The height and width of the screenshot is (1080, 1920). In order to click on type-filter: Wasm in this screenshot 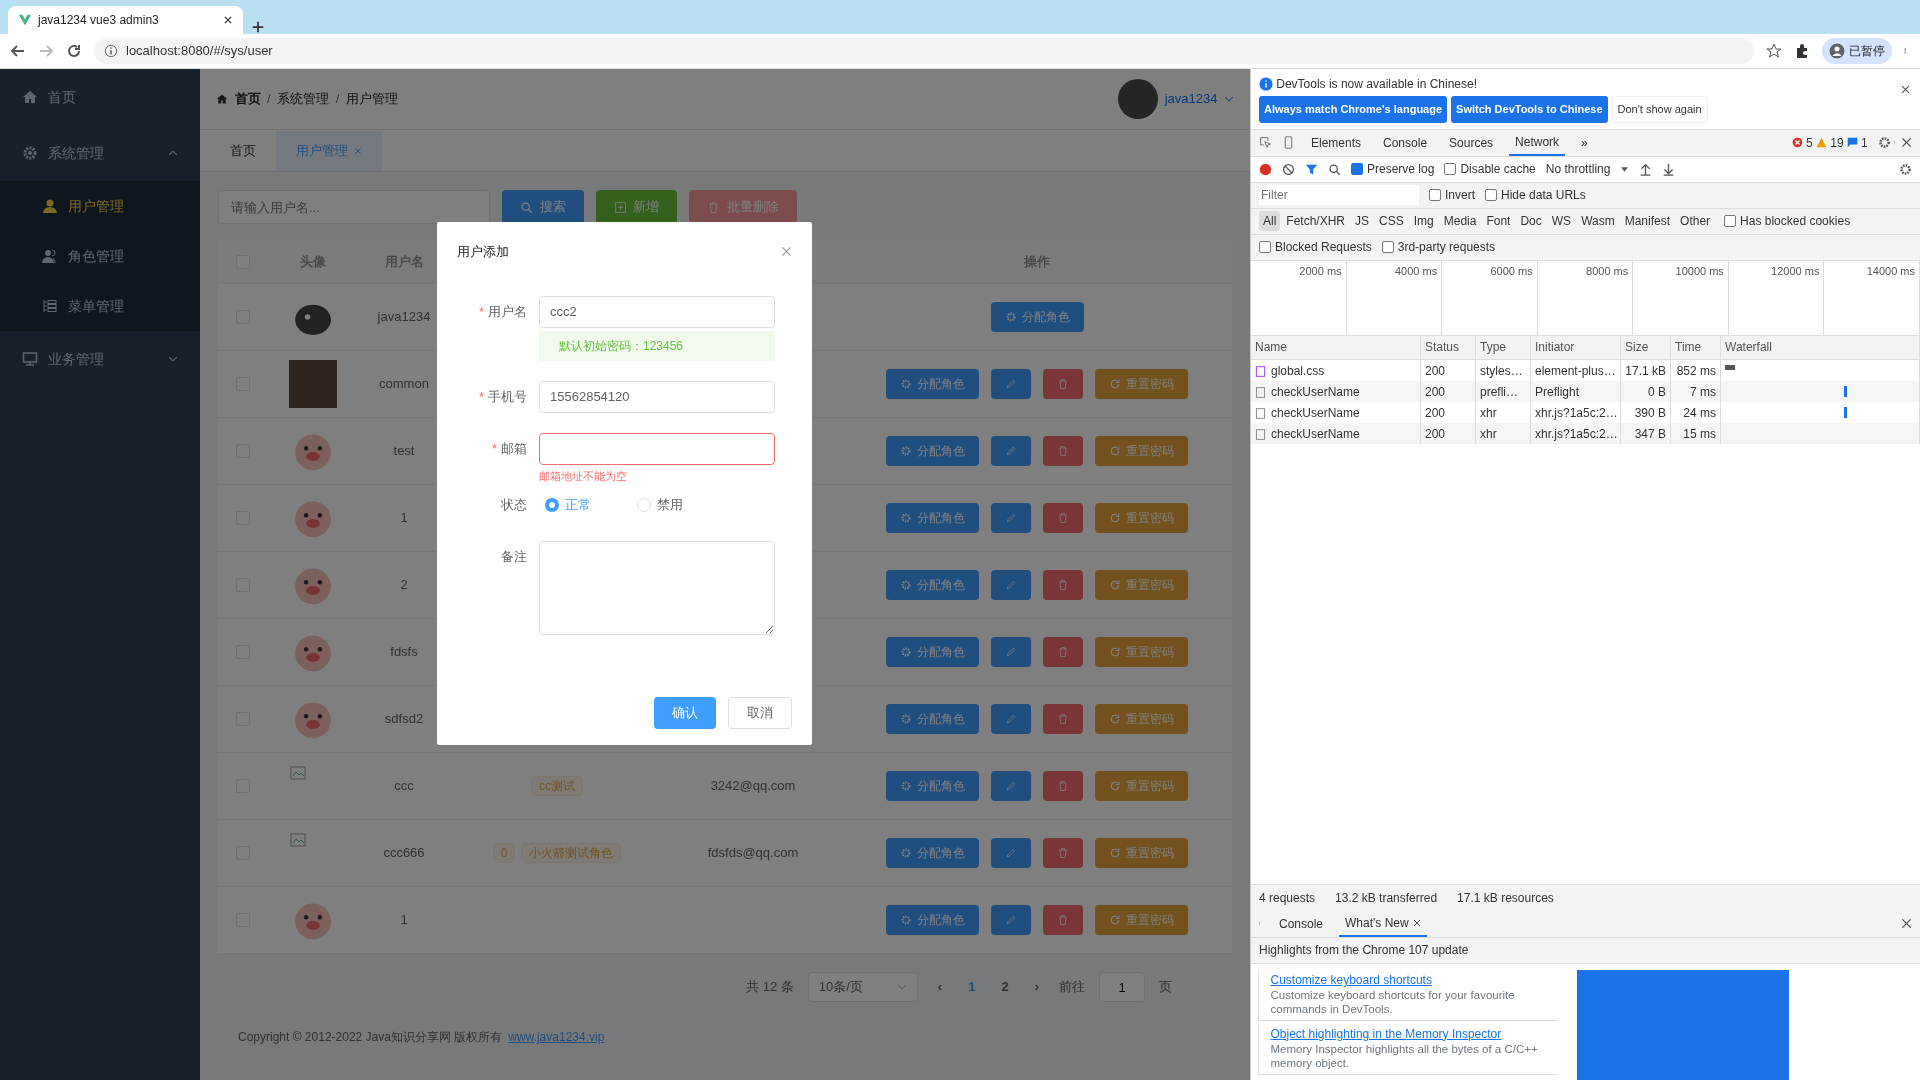, I will do `click(1598, 221)`.